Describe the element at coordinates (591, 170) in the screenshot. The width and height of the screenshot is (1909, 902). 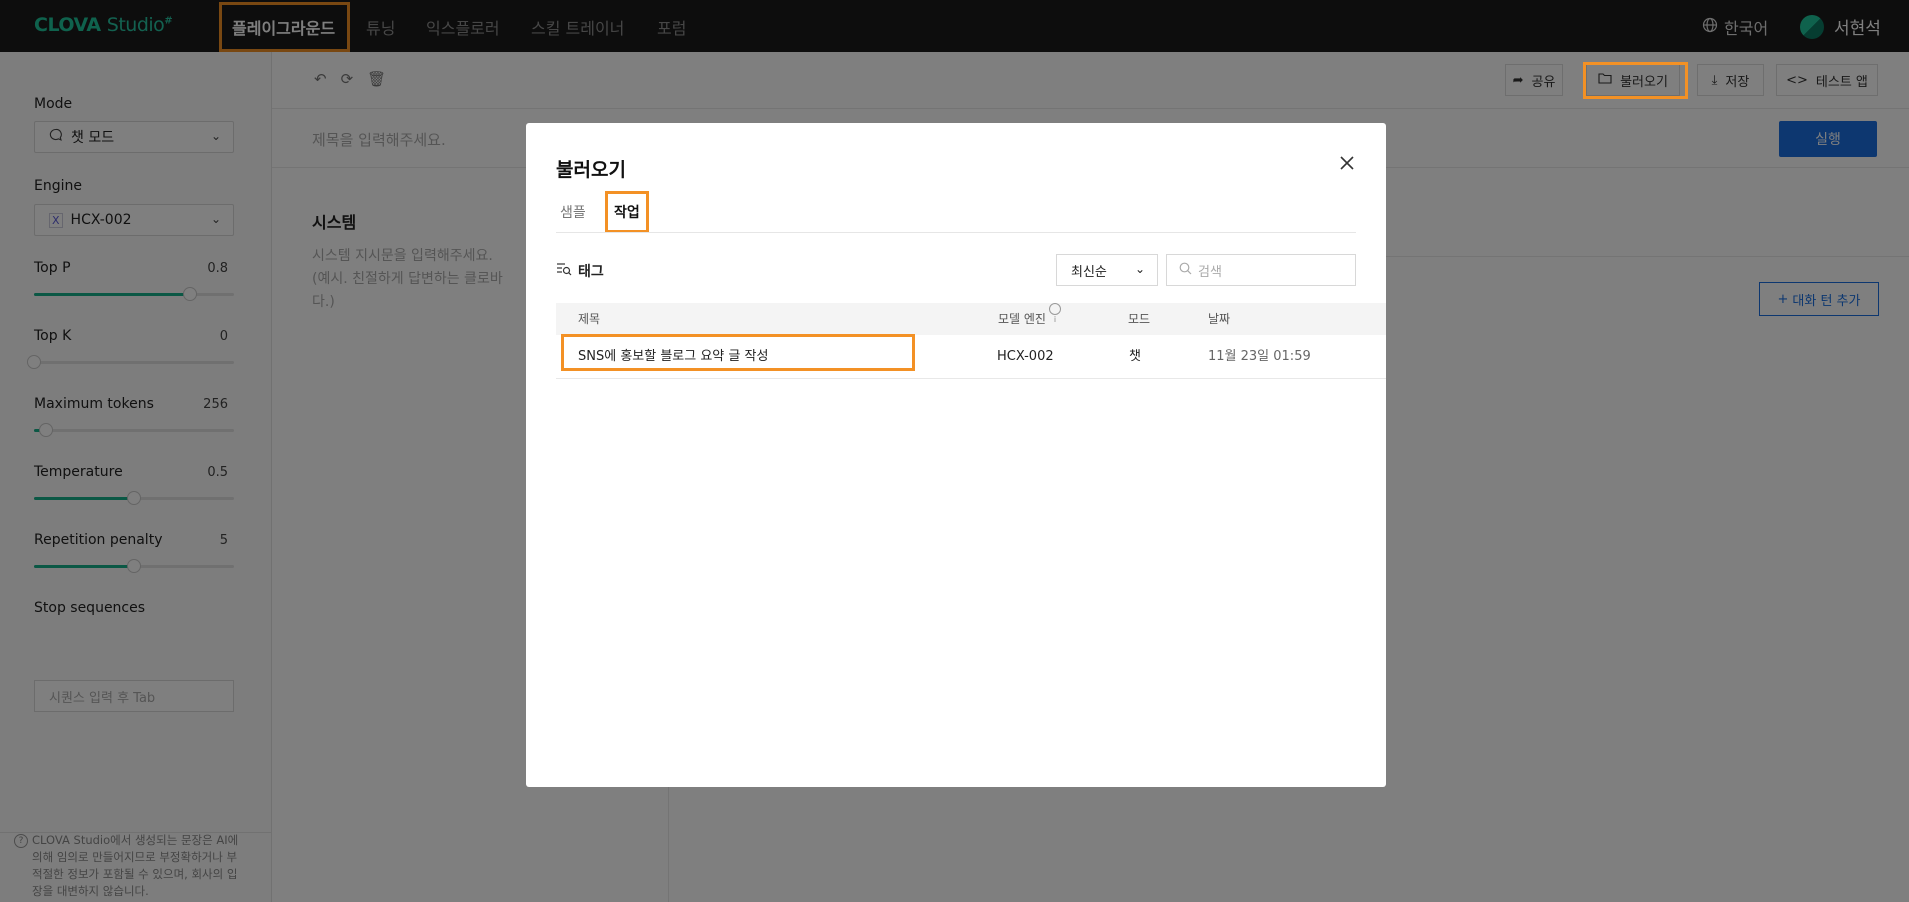
I see `modal-title: 불러오기` at that location.